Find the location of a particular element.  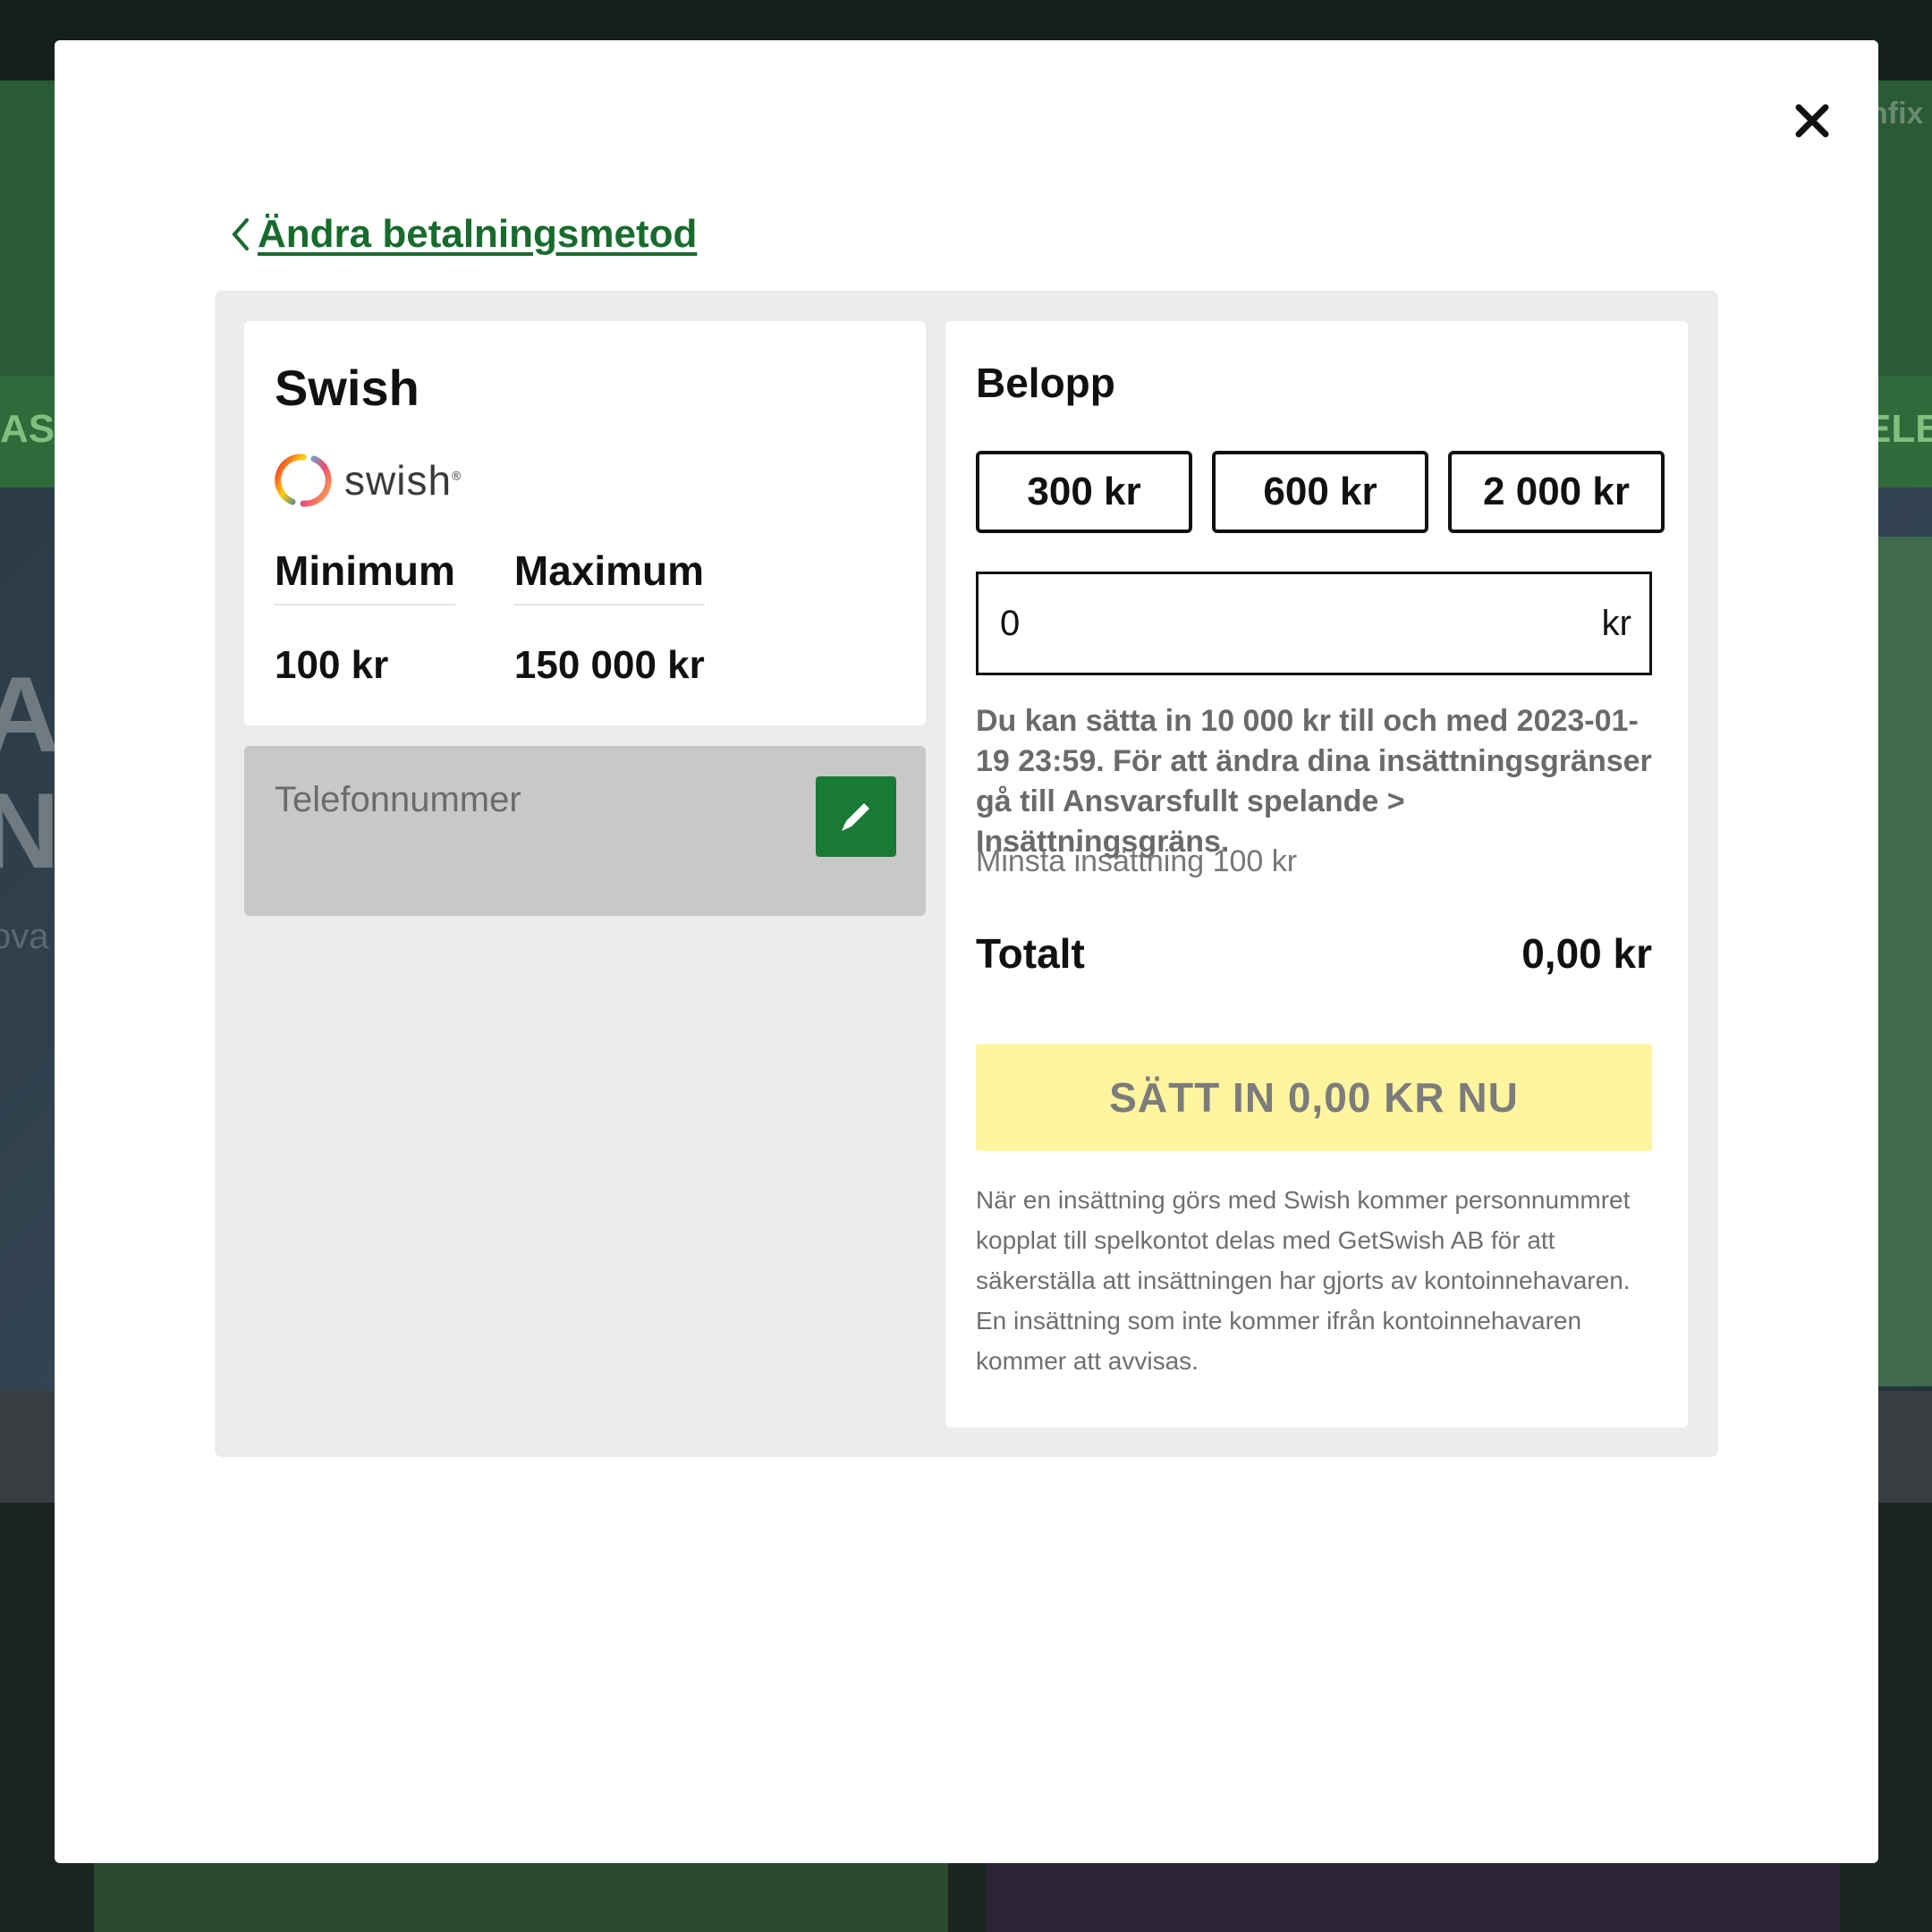

close-button is located at coordinates (1812, 121).